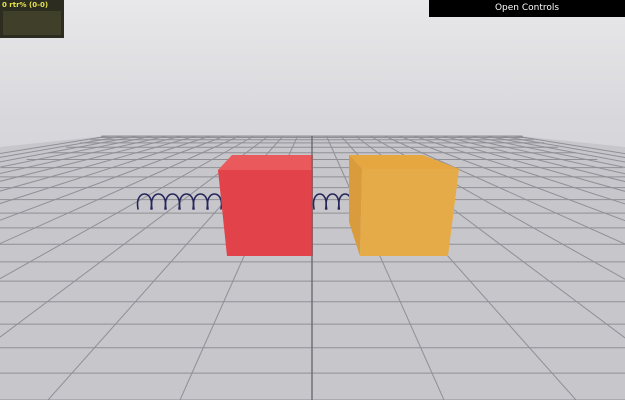  Describe the element at coordinates (265, 162) in the screenshot. I see `red-box-top` at that location.